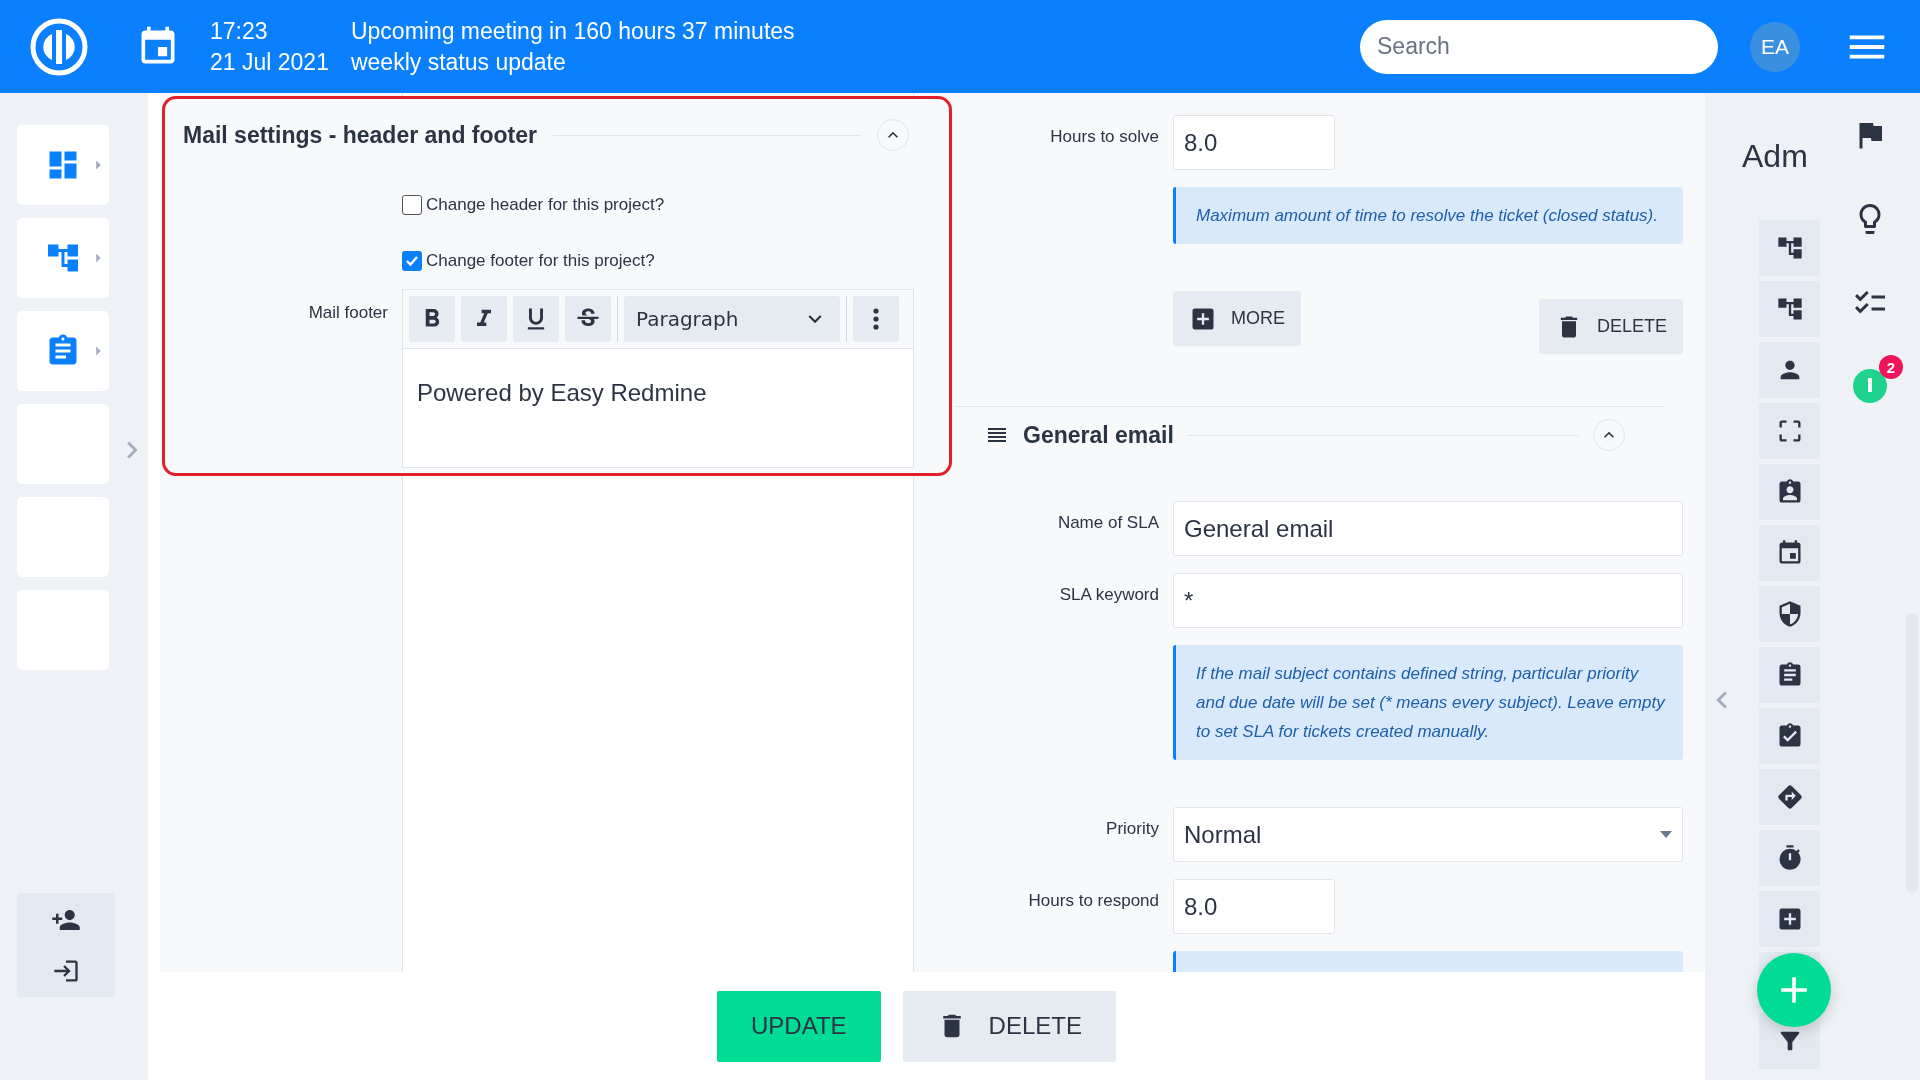 The width and height of the screenshot is (1920, 1080). What do you see at coordinates (1789, 553) in the screenshot?
I see `calendar-button` at bounding box center [1789, 553].